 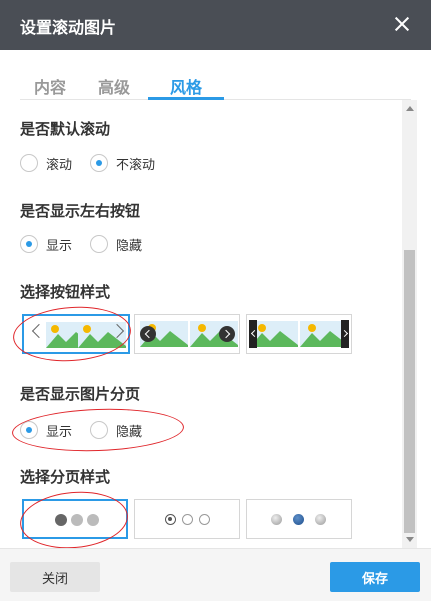 I want to click on chevron-left-icon, so click(x=39, y=331).